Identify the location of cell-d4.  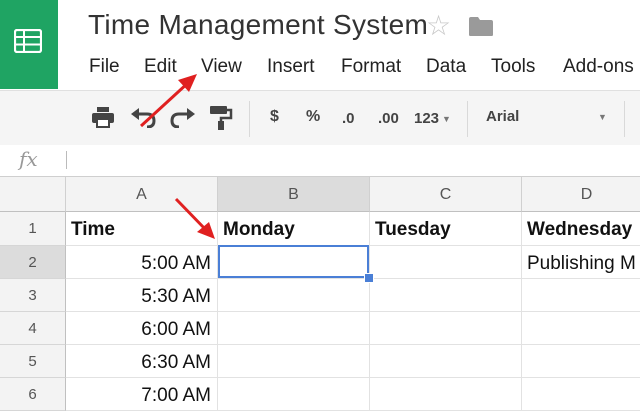
(581, 328).